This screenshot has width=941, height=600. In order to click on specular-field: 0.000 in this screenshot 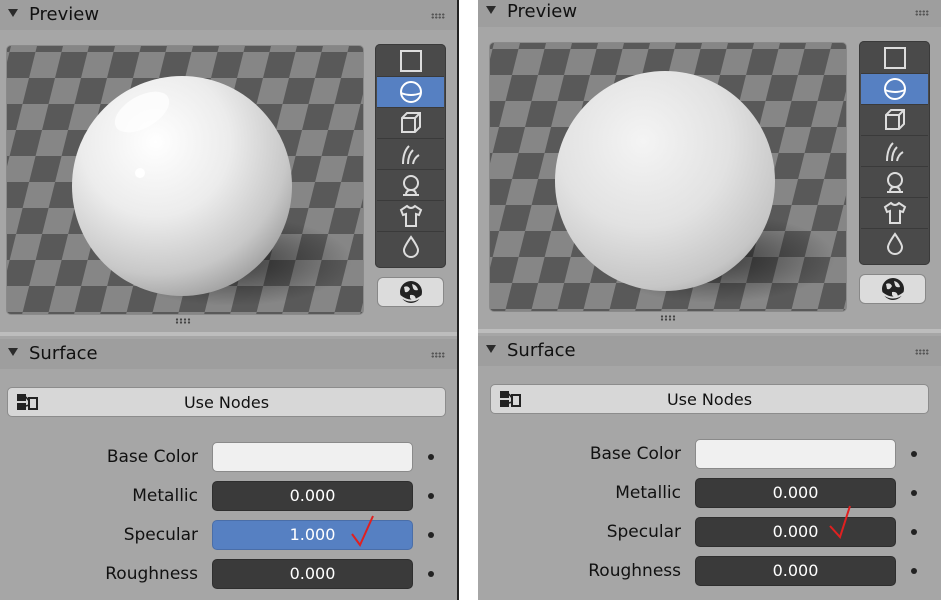, I will do `click(795, 532)`.